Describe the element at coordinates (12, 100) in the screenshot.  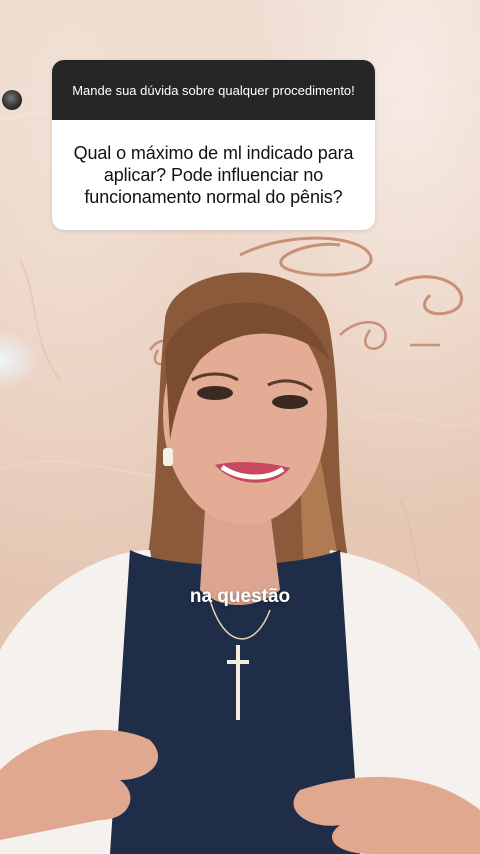
I see `security-camera` at that location.